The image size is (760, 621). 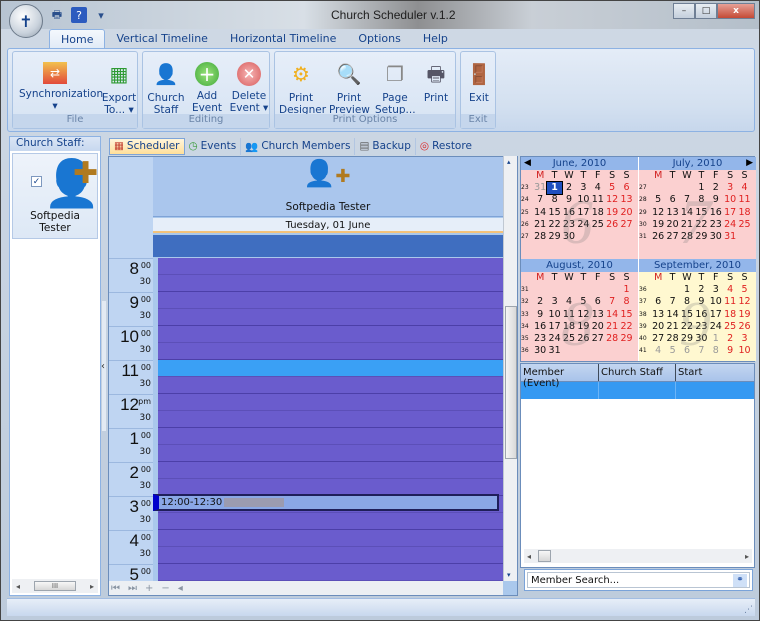 What do you see at coordinates (330, 368) in the screenshot?
I see `selected-time-slot` at bounding box center [330, 368].